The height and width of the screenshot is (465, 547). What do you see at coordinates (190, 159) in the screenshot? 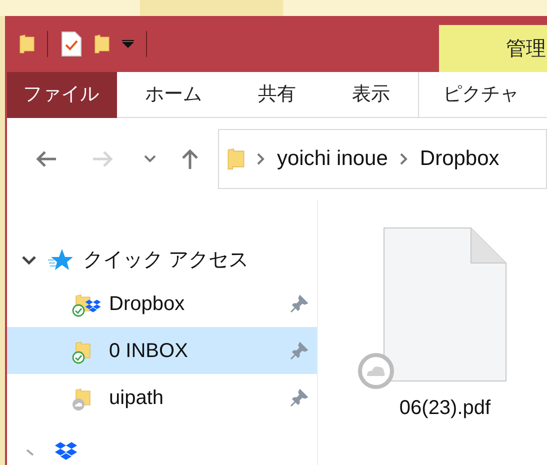
I see `up-arrow-icon` at bounding box center [190, 159].